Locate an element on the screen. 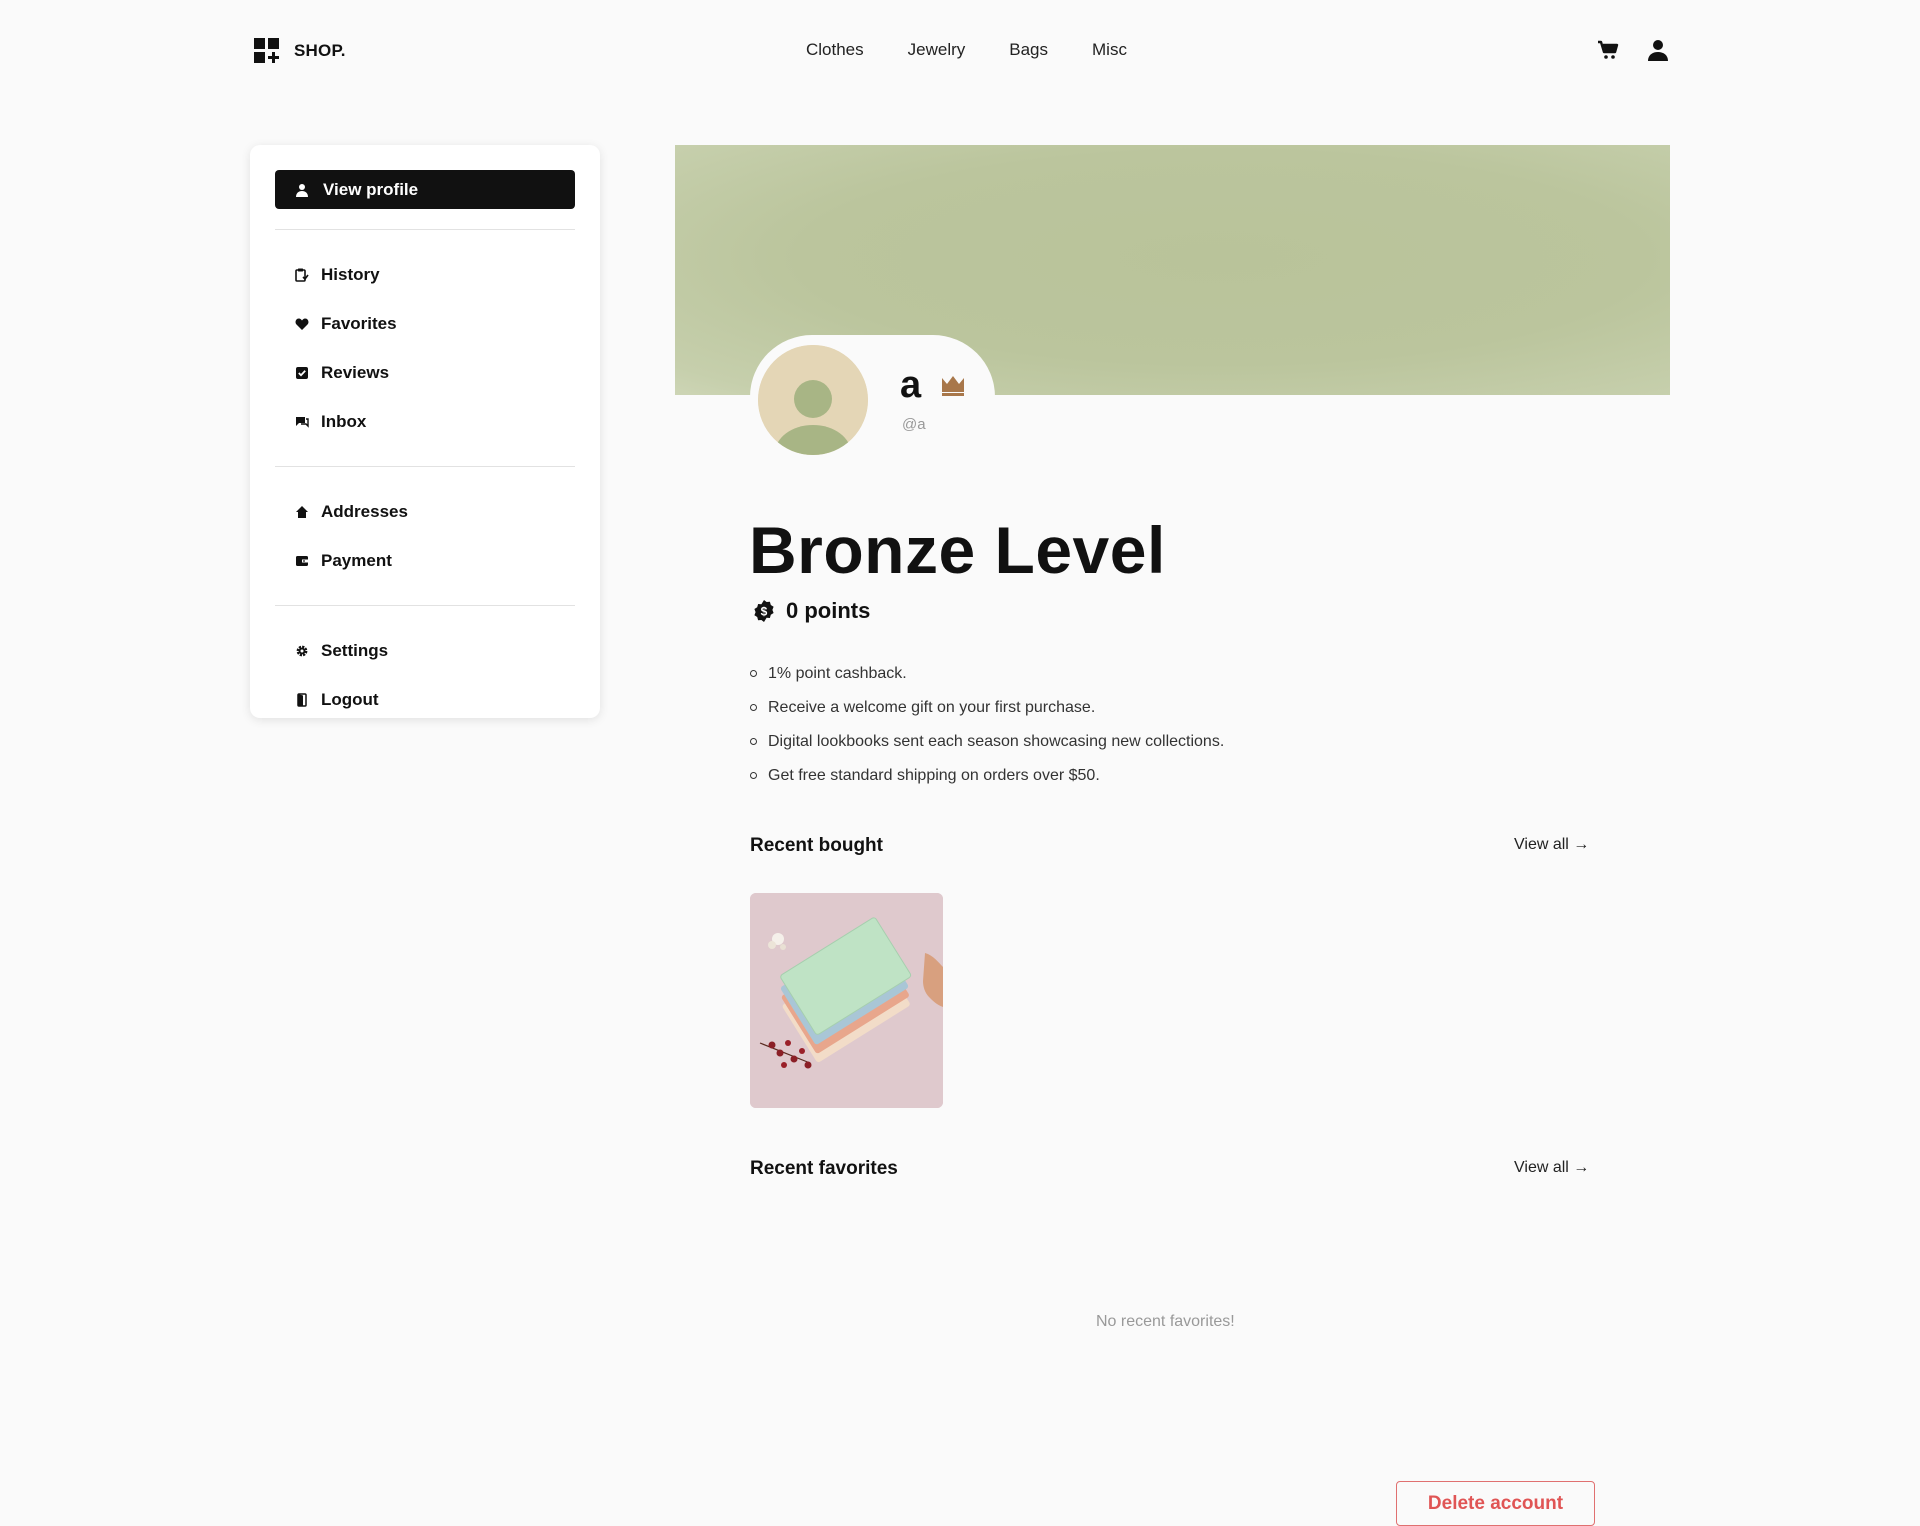 This screenshot has width=1920, height=1526. sidebar-item-label: Payment is located at coordinates (356, 560).